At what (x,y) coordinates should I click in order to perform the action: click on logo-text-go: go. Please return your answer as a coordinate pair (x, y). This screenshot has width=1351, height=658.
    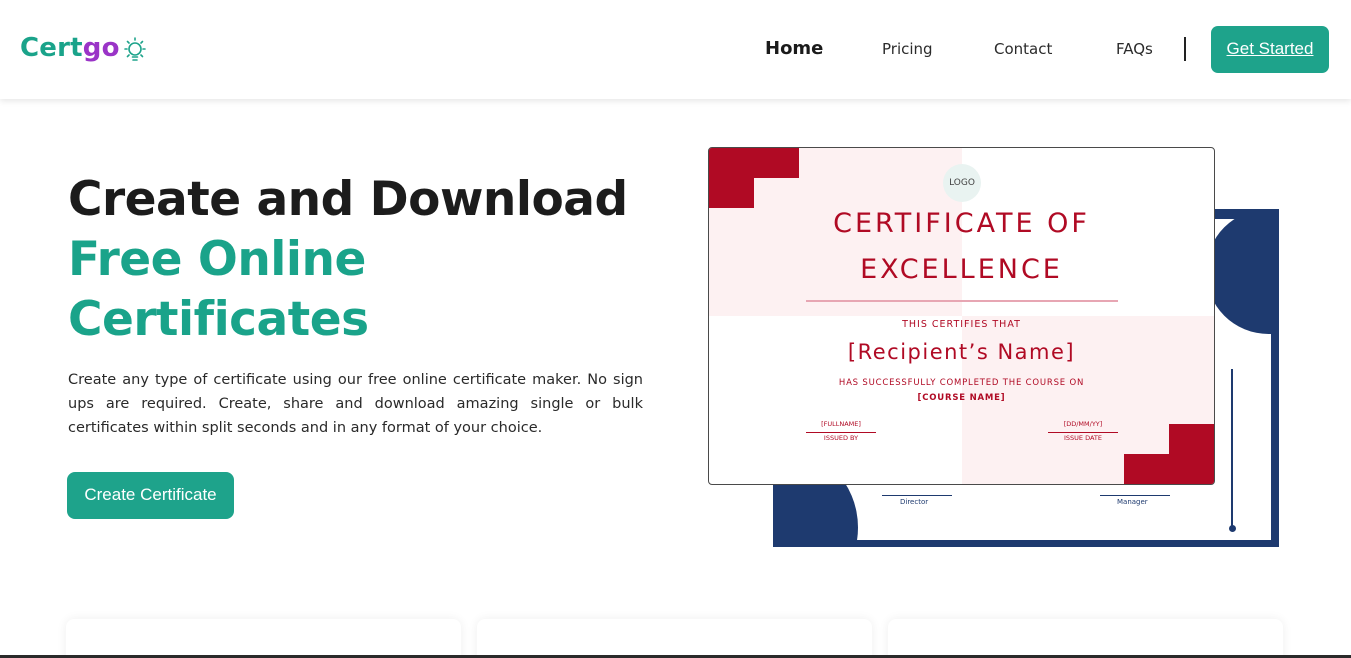
    Looking at the image, I should click on (101, 48).